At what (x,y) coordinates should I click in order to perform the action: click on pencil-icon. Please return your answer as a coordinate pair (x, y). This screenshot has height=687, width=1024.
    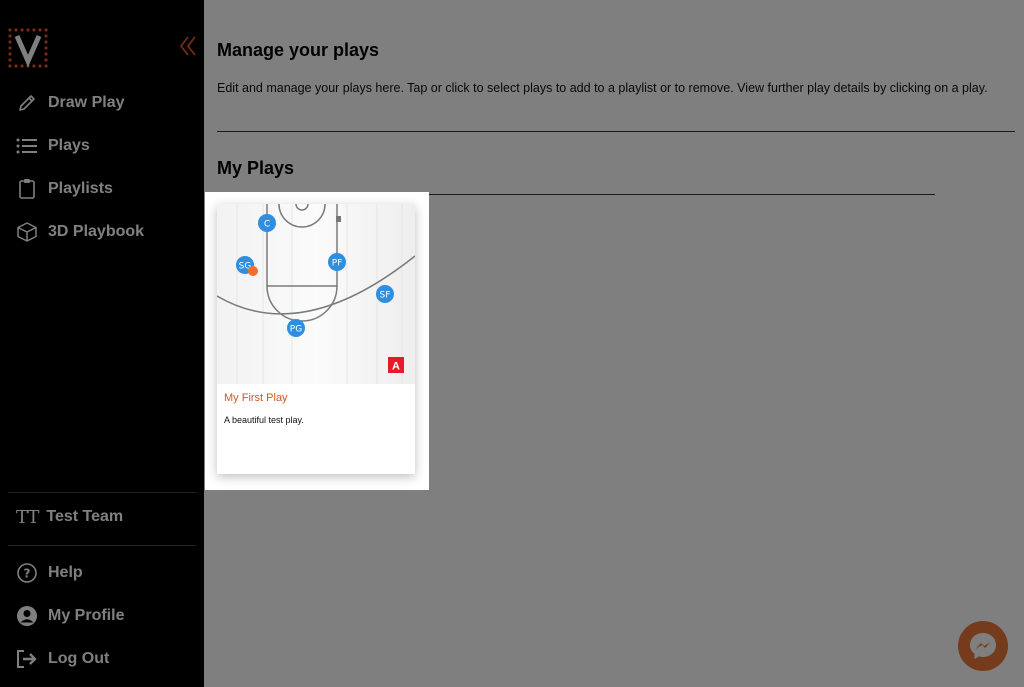
    Looking at the image, I should click on (27, 103).